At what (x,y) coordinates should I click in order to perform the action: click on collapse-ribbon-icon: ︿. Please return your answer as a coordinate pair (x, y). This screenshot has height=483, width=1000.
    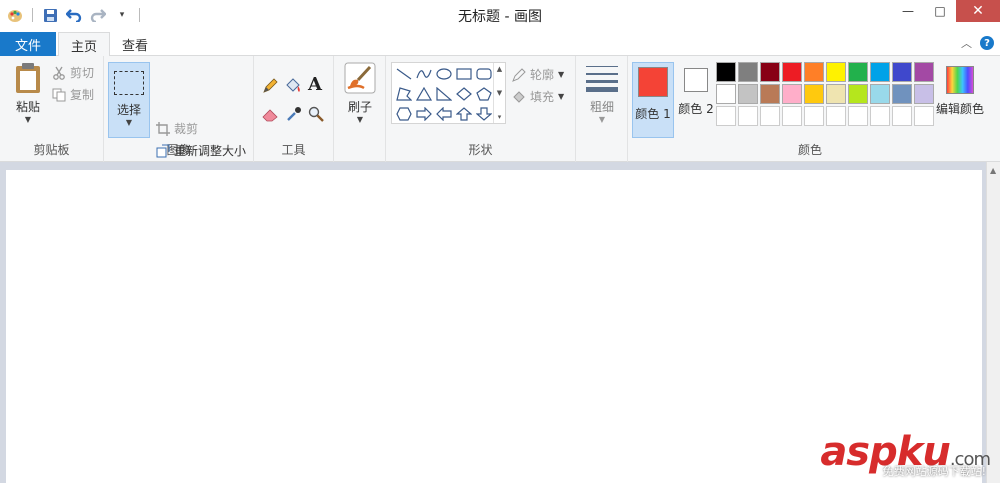
    Looking at the image, I should click on (966, 43).